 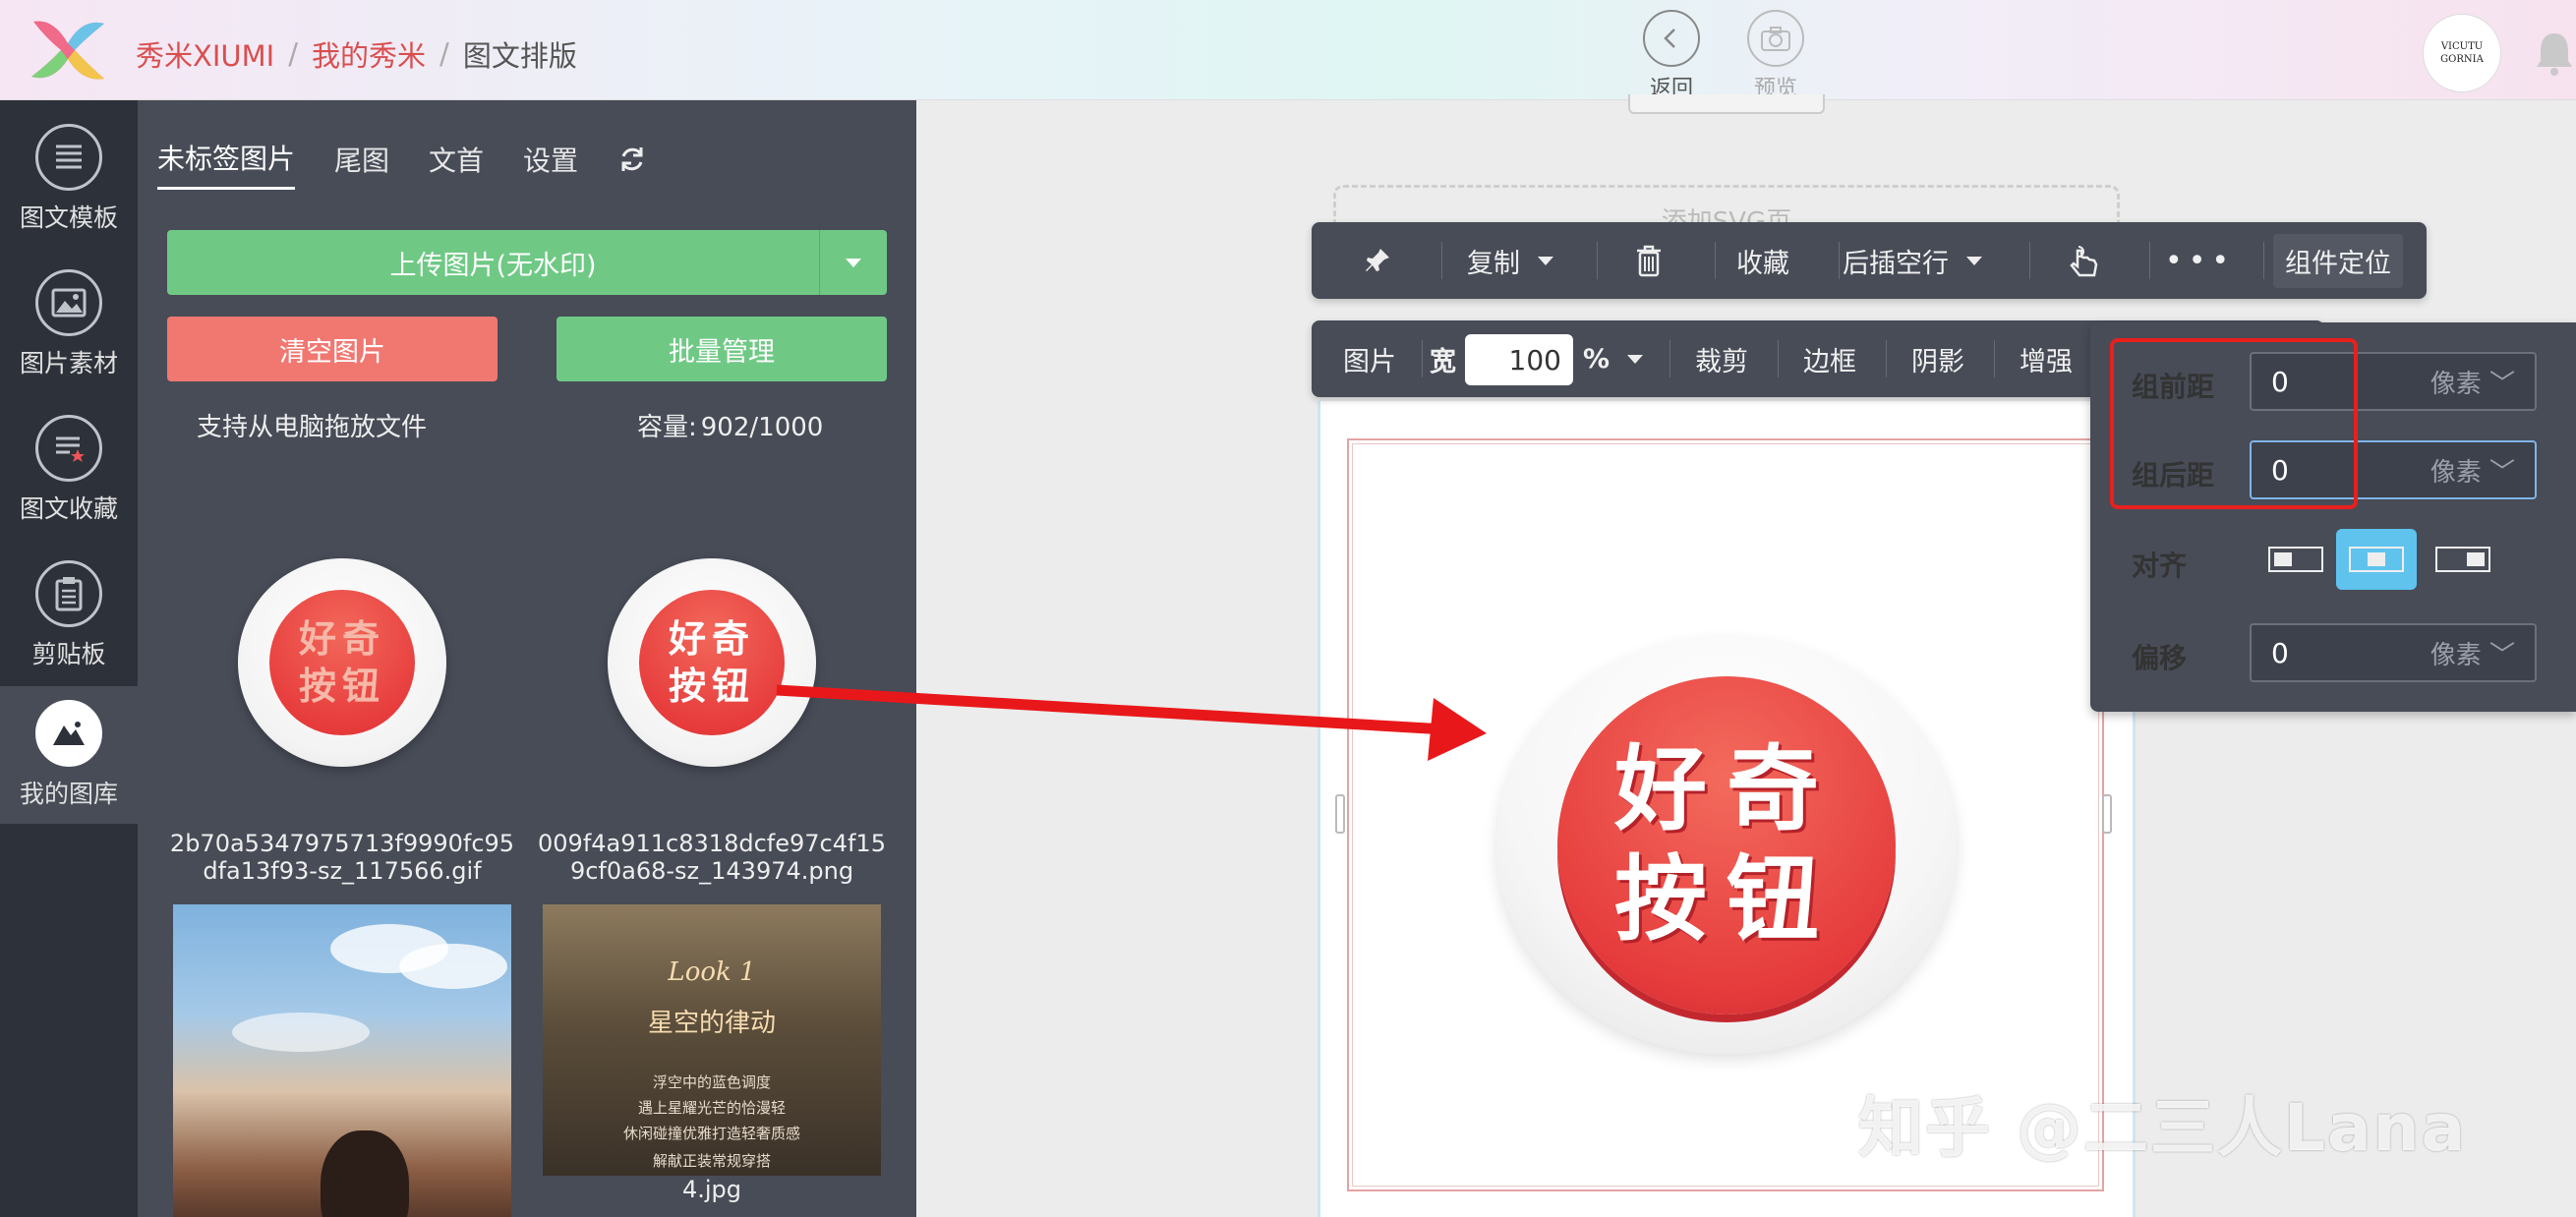 I want to click on nav-item-my-gallery: 我的图库, so click(x=69, y=755).